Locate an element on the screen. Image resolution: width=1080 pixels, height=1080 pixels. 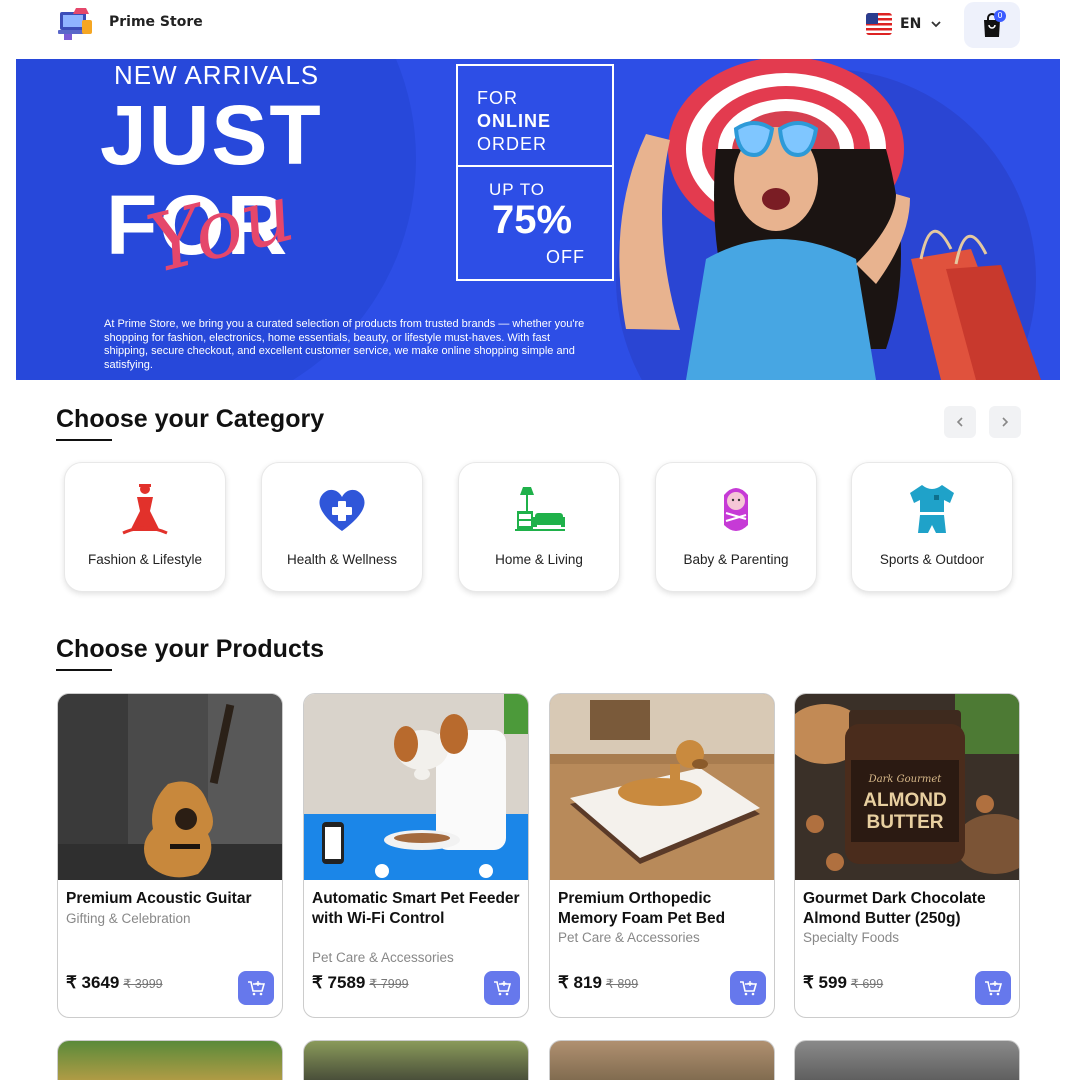
category-card-fashion: Fashion & Lifestyle is located at coordinates (145, 527).